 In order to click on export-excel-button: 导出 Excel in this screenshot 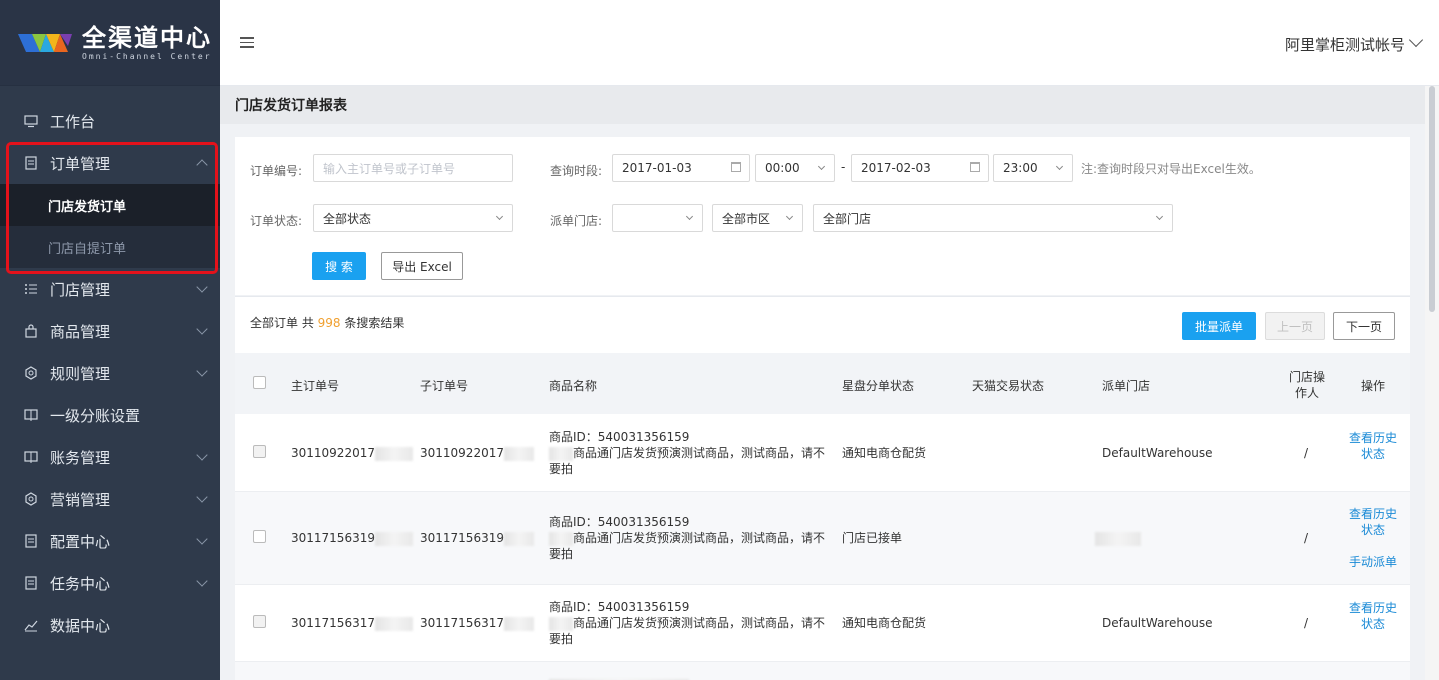, I will do `click(422, 266)`.